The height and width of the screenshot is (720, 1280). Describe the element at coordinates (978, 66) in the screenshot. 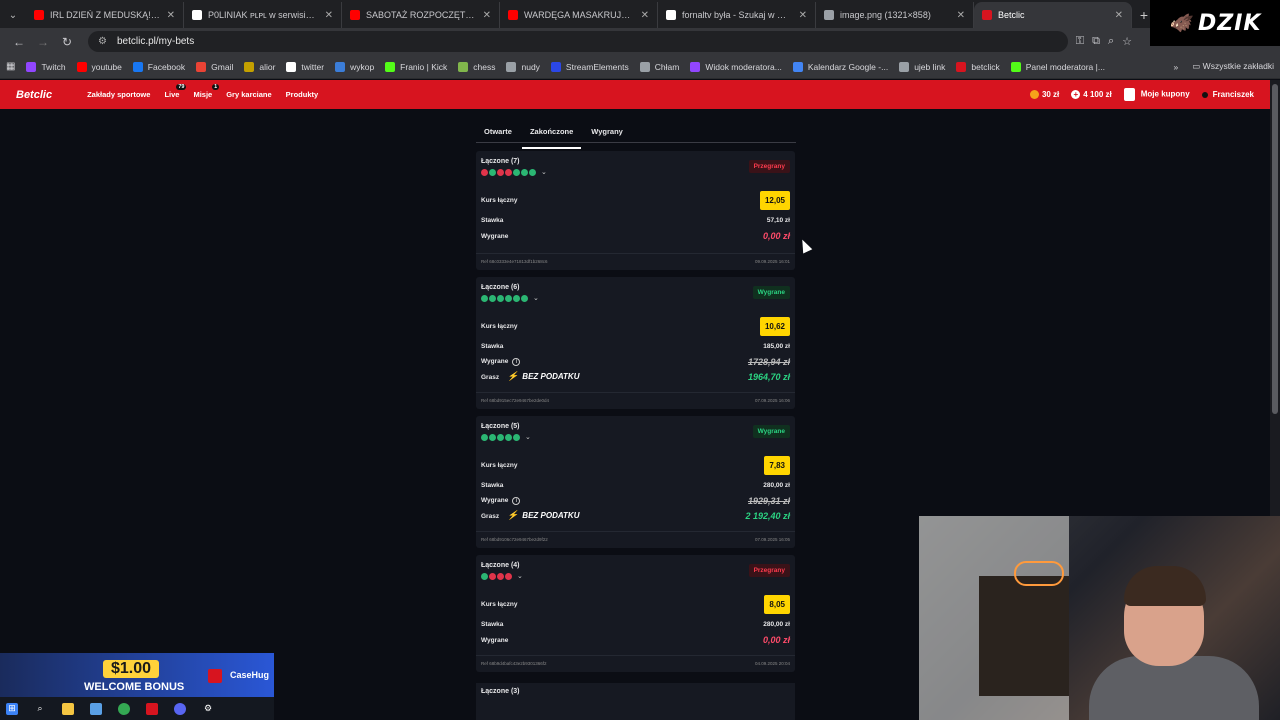

I see `bookmark-item: betclick` at that location.